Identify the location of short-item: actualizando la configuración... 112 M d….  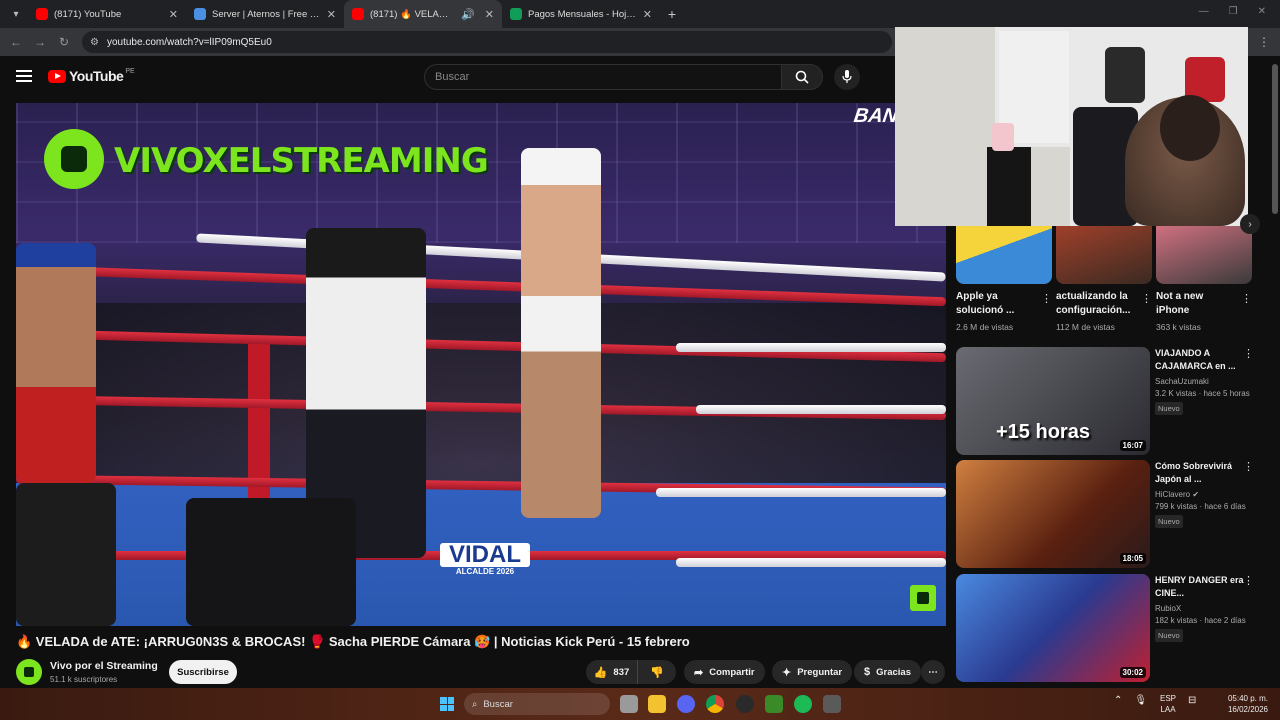
(1104, 279).